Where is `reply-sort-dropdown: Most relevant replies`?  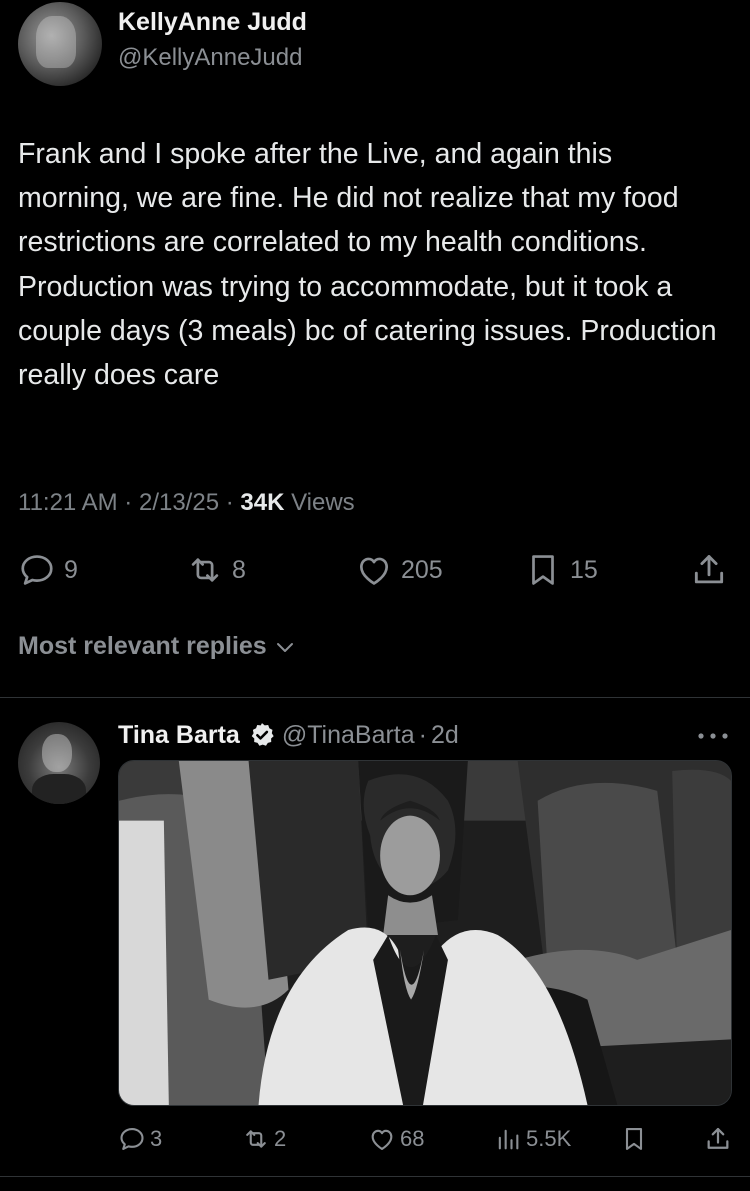 reply-sort-dropdown: Most relevant replies is located at coordinates (157, 646).